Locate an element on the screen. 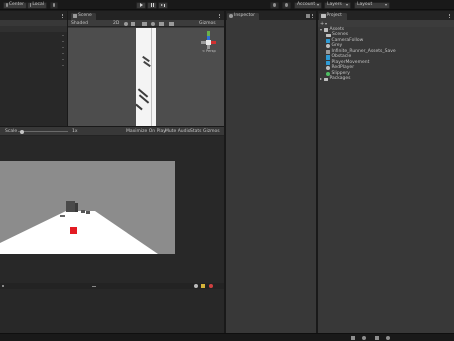 The height and width of the screenshot is (341, 454). scale-label: Scale is located at coordinates (11, 131).